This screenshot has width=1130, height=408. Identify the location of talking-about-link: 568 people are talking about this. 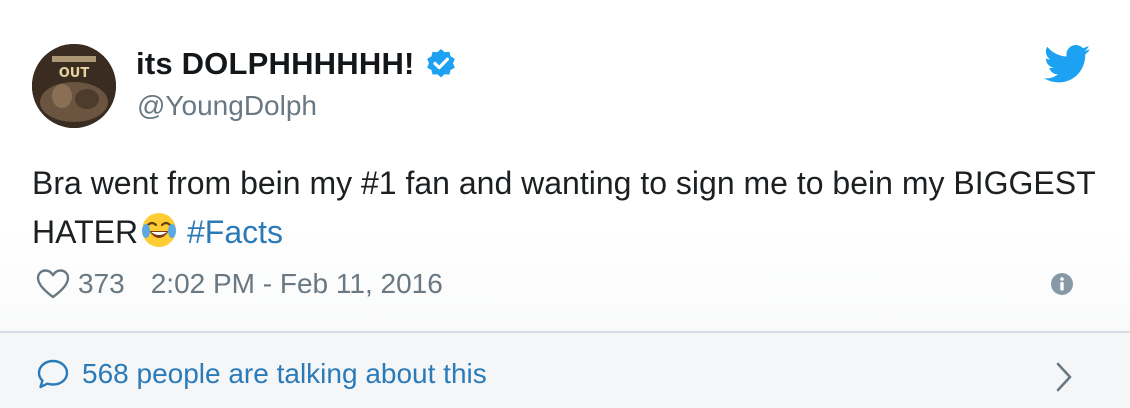
(261, 374).